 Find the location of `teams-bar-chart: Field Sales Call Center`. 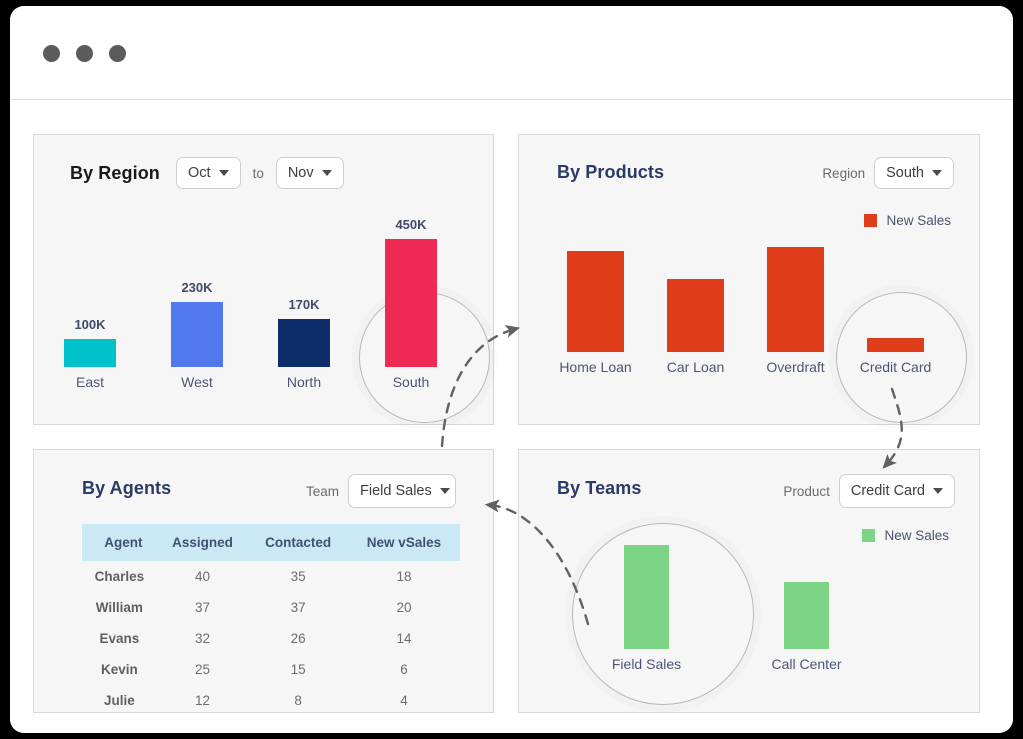

teams-bar-chart: Field Sales Call Center is located at coordinates (763, 602).